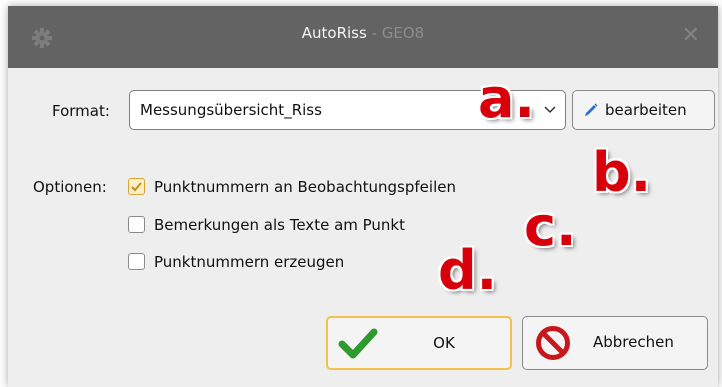 The height and width of the screenshot is (387, 722). What do you see at coordinates (591, 109) in the screenshot?
I see `pencil-icon` at bounding box center [591, 109].